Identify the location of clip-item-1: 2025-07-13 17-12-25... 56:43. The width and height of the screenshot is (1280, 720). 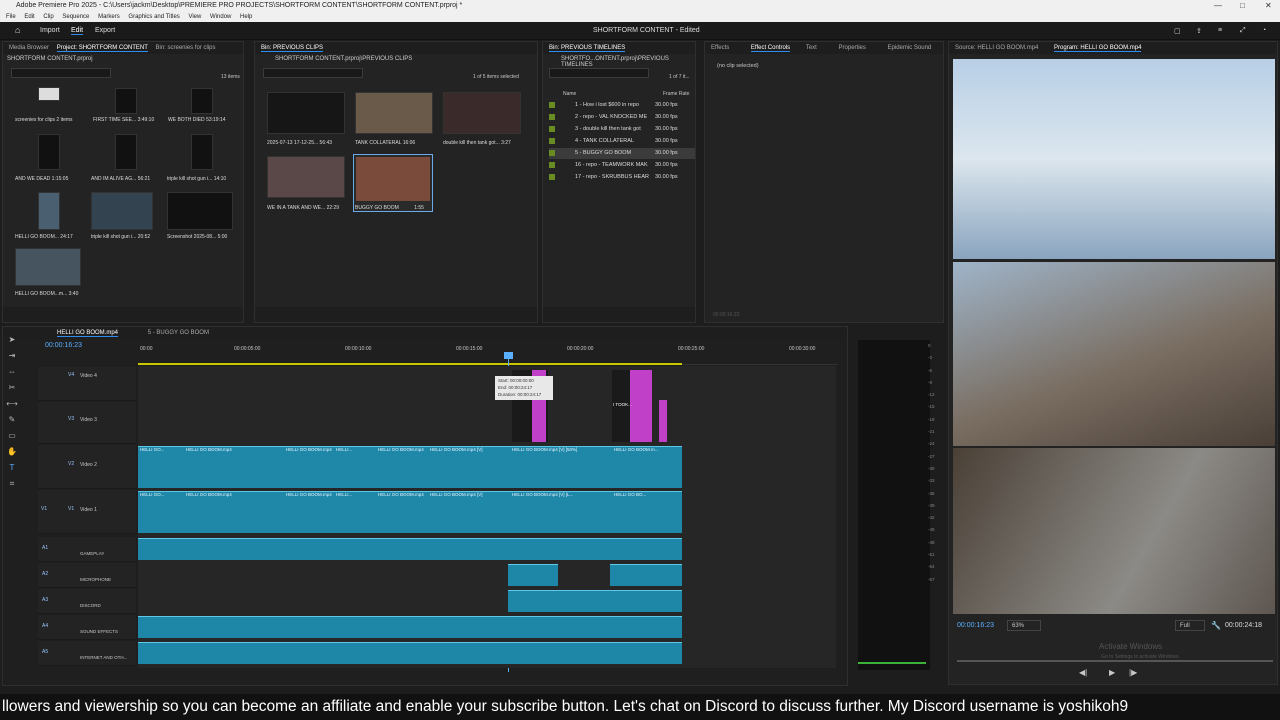
(299, 143).